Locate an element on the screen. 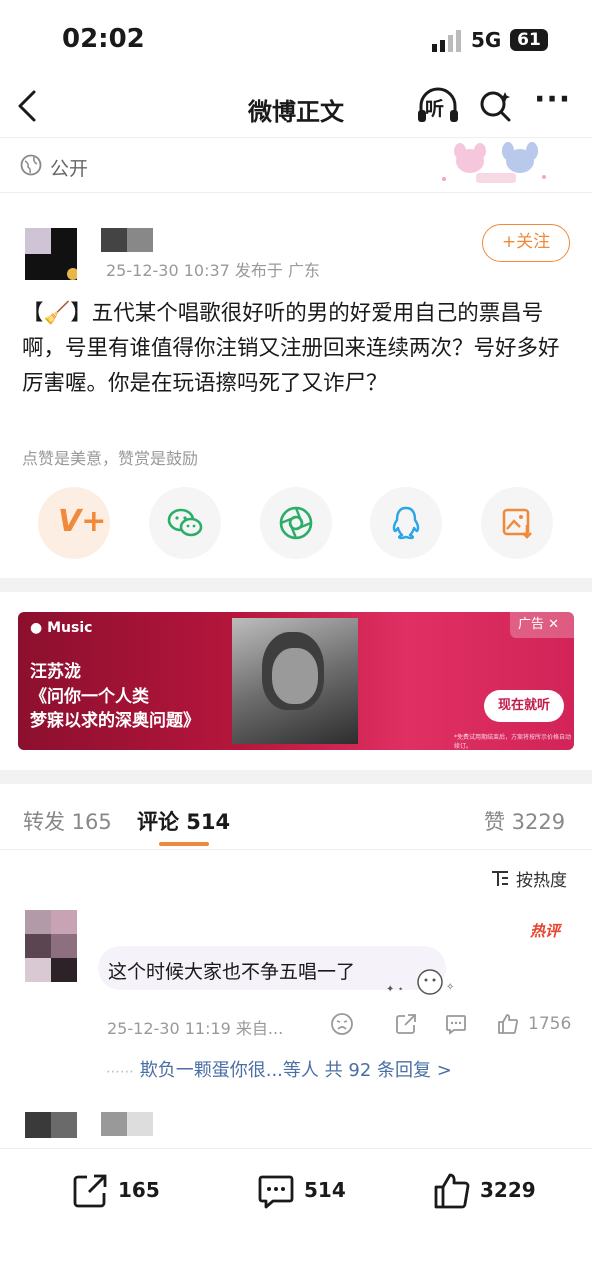 The image size is (592, 1281). comment-button: 514 is located at coordinates (306, 1191).